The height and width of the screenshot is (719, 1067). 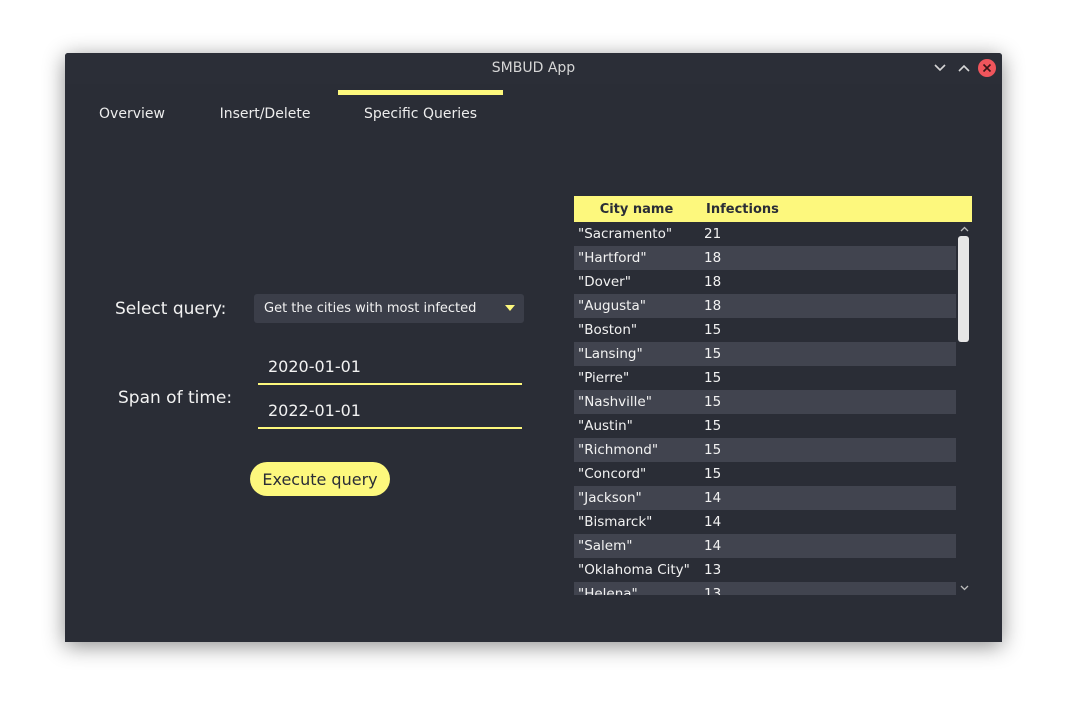 What do you see at coordinates (765, 474) in the screenshot?
I see `table-row: "Concord" 15` at bounding box center [765, 474].